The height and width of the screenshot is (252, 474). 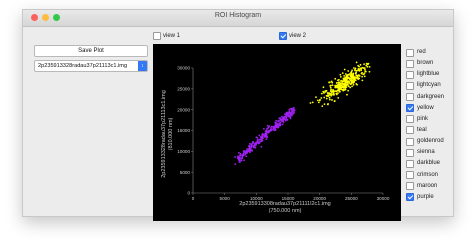 What do you see at coordinates (238, 18) in the screenshot?
I see `title-bar: ROI Histogram` at bounding box center [238, 18].